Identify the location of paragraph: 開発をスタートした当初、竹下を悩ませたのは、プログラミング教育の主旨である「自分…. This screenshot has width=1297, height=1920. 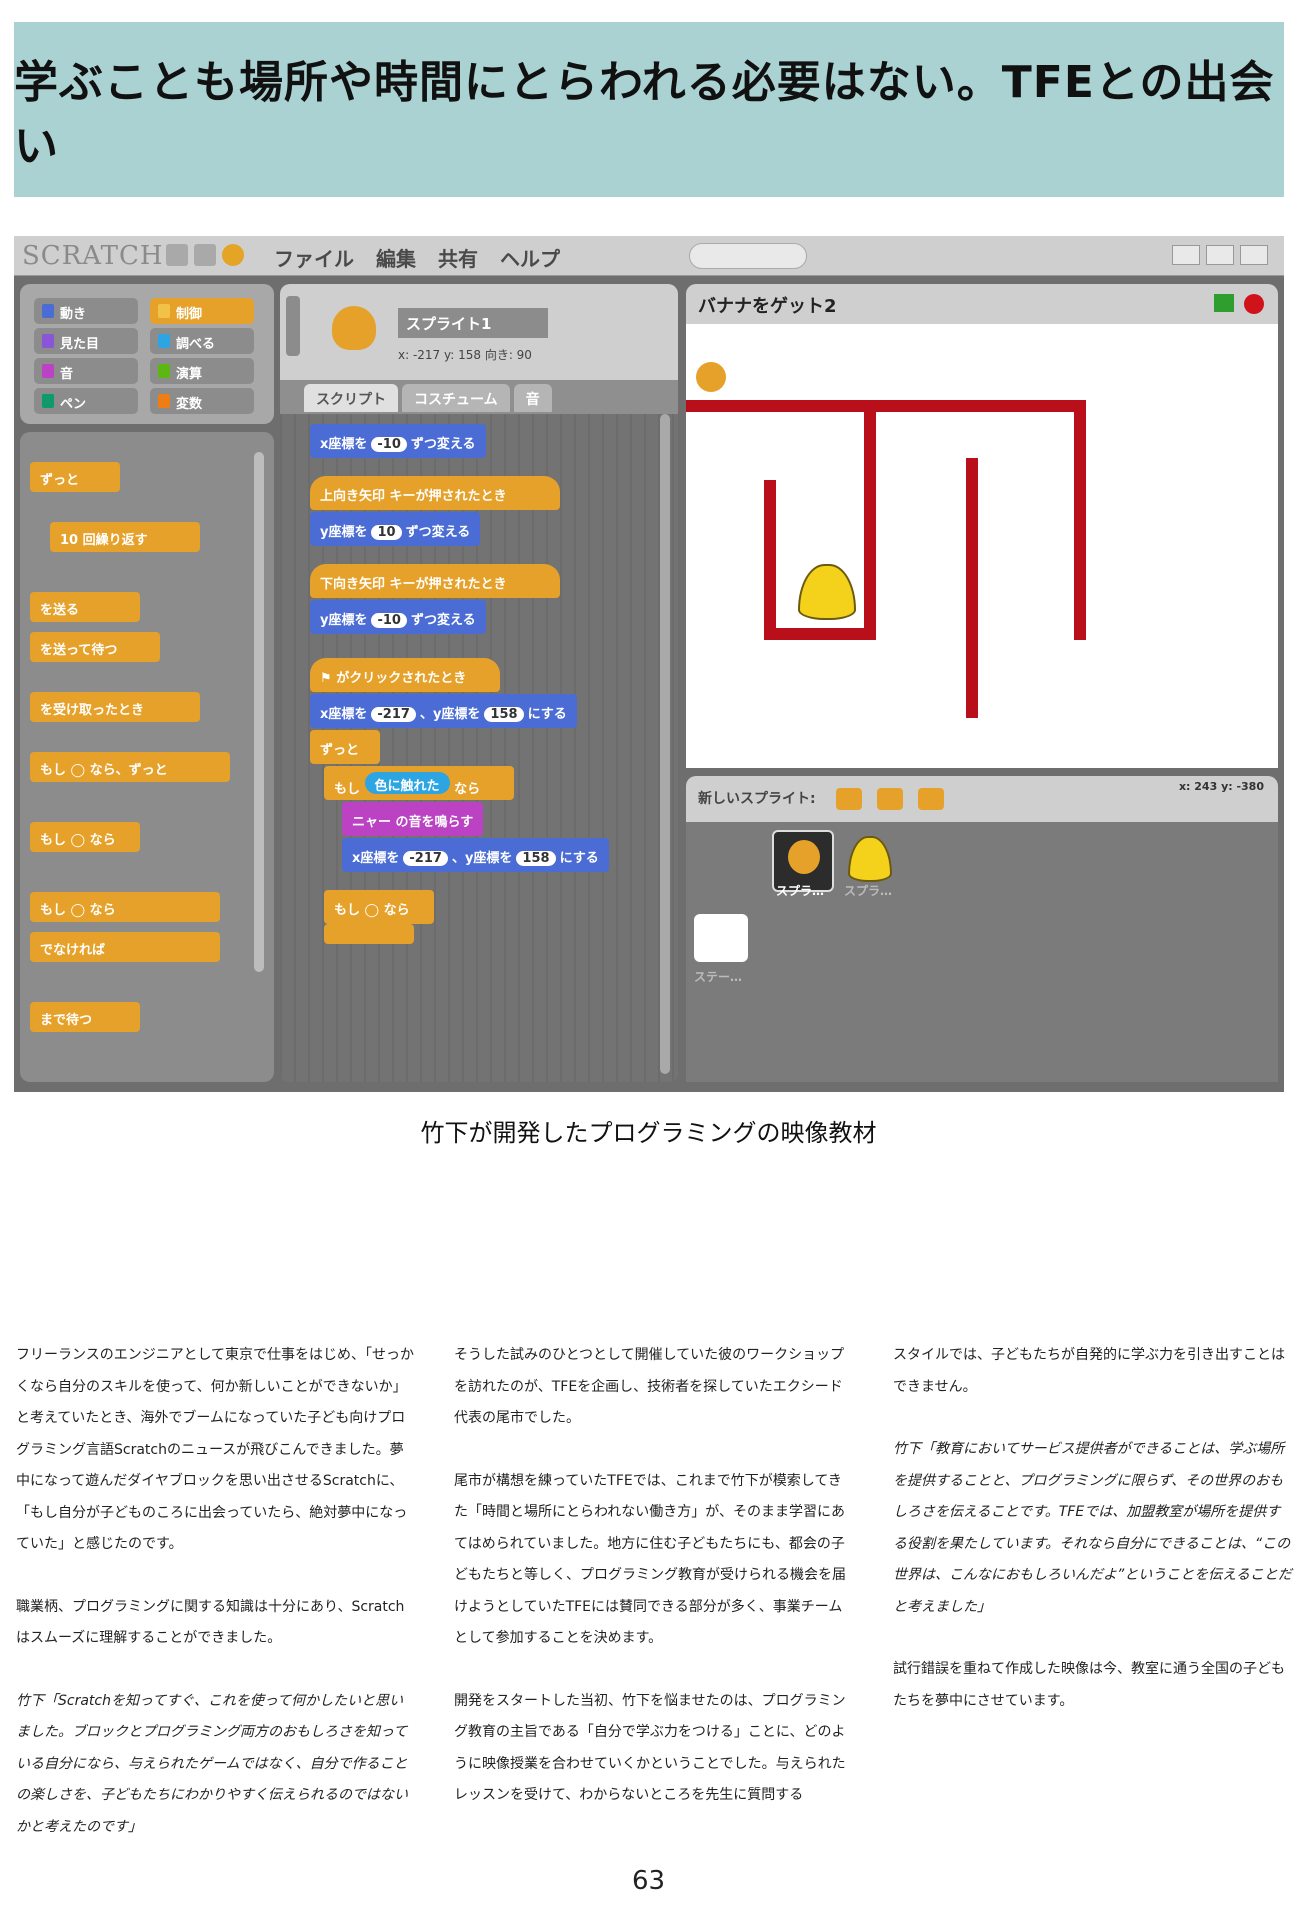
(650, 1748).